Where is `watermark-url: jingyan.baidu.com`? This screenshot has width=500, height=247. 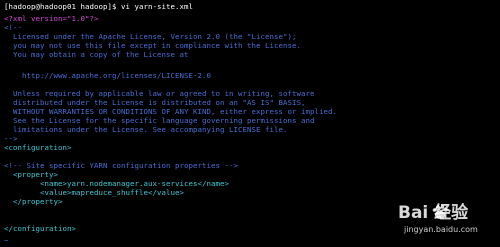
watermark-url: jingyan.baidu.com is located at coordinates (441, 229).